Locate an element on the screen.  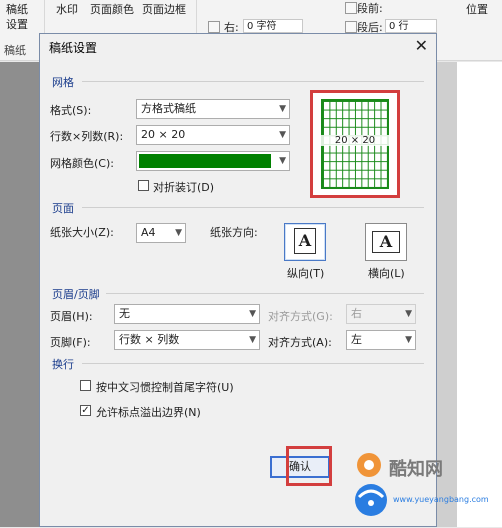
landscape-label: 横向(L) is located at coordinates (386, 273).